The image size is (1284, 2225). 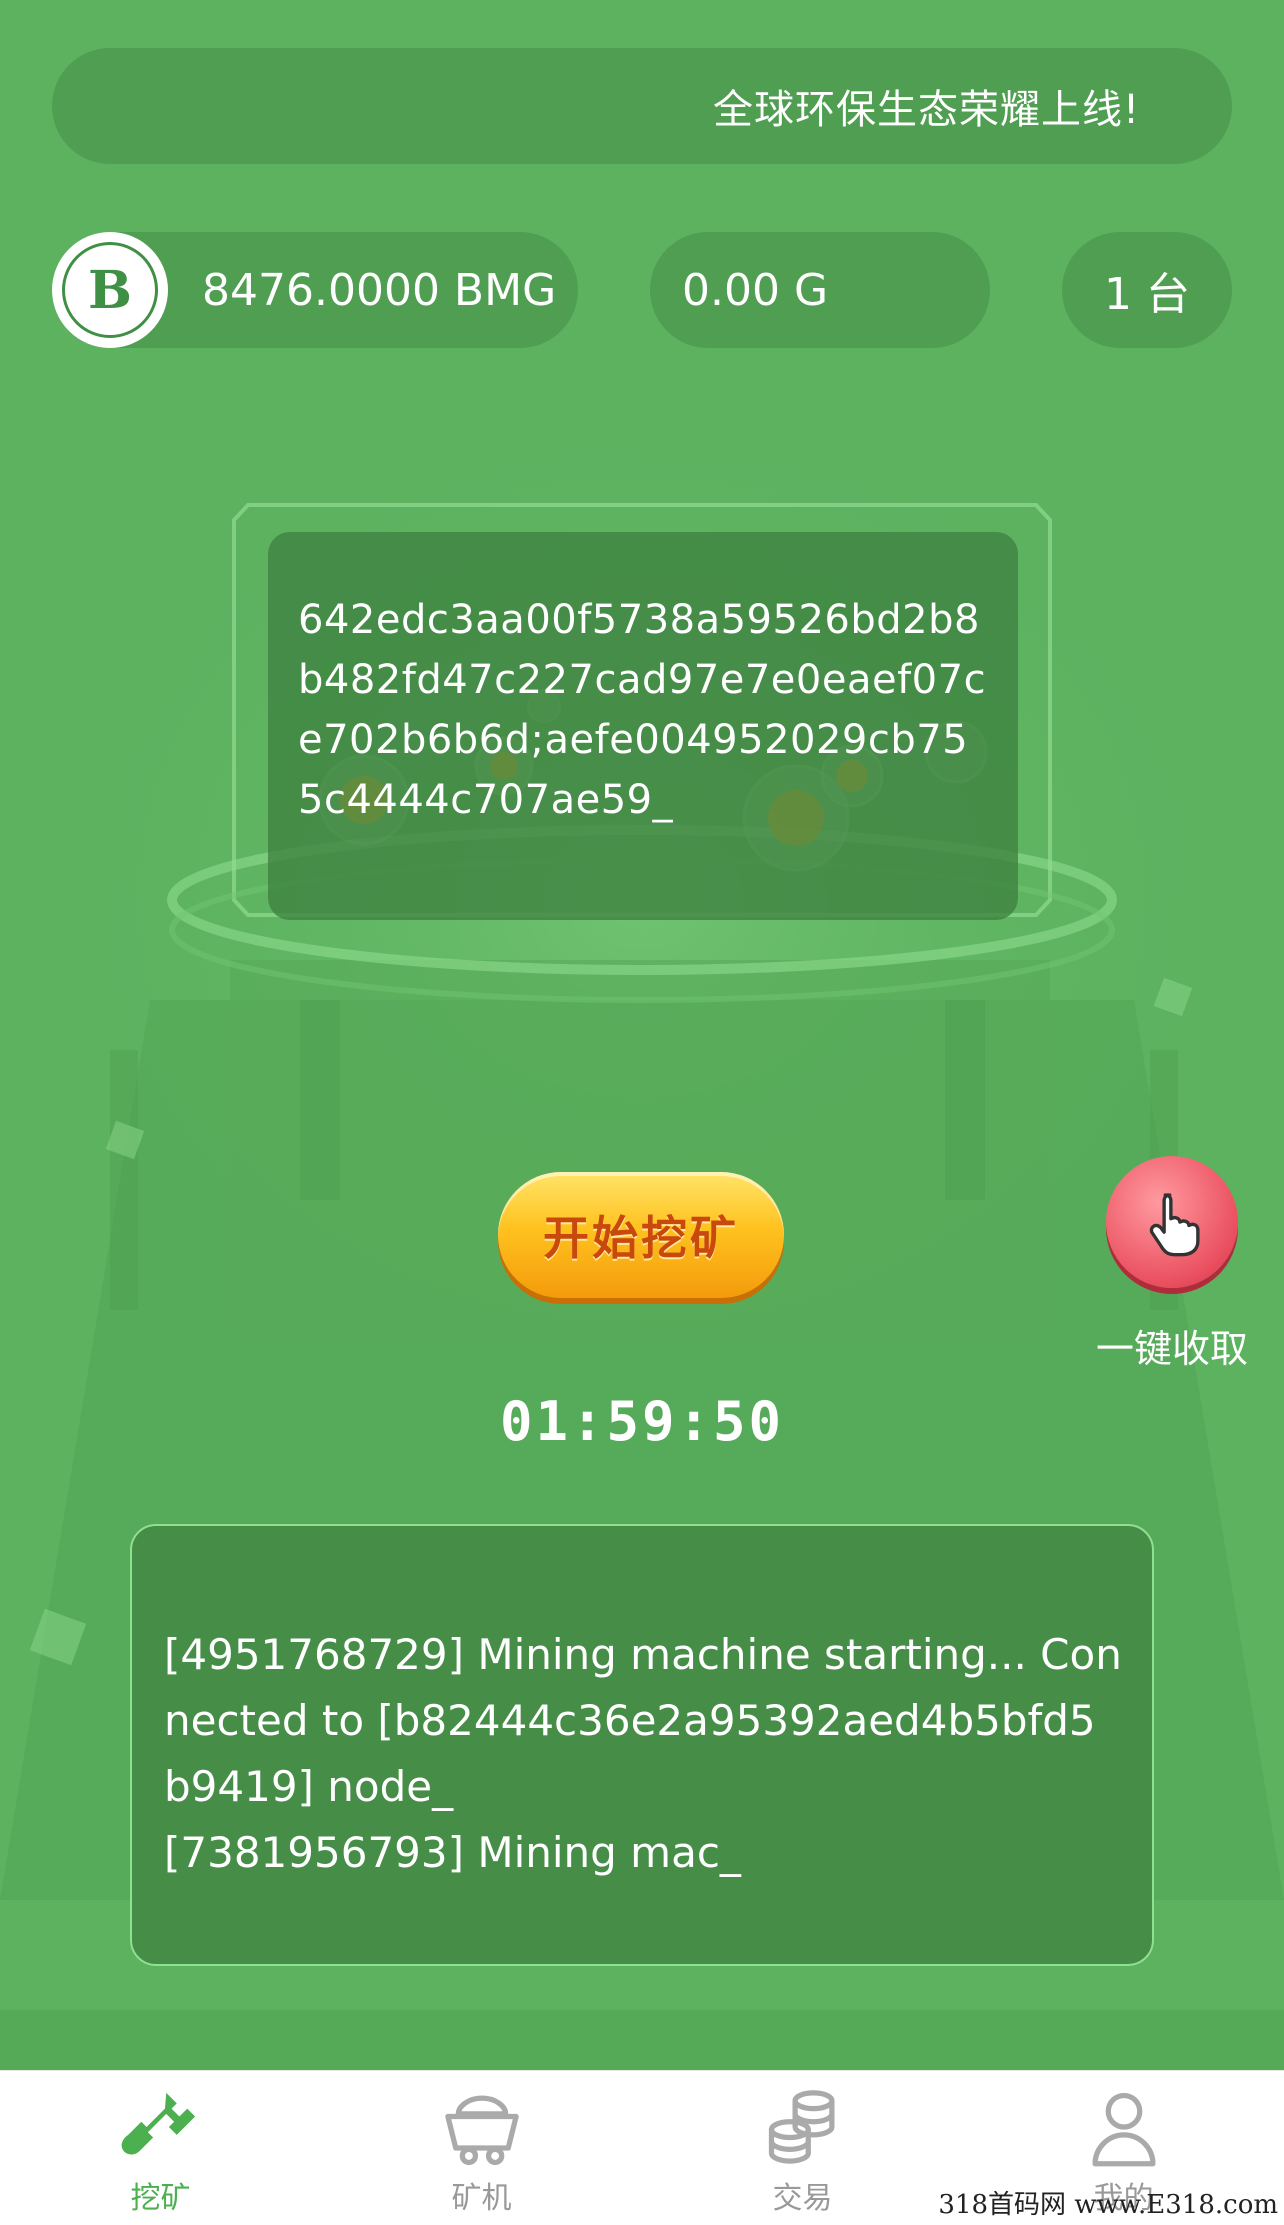 What do you see at coordinates (158, 2123) in the screenshot?
I see `shovel-icon` at bounding box center [158, 2123].